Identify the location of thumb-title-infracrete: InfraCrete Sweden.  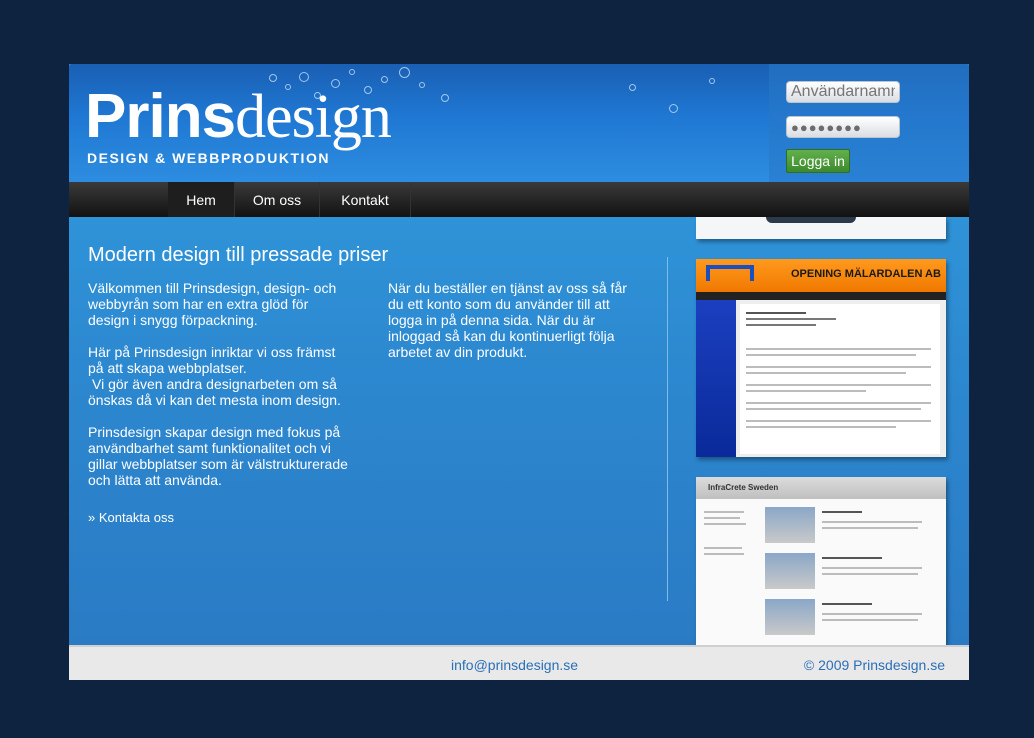
(743, 487).